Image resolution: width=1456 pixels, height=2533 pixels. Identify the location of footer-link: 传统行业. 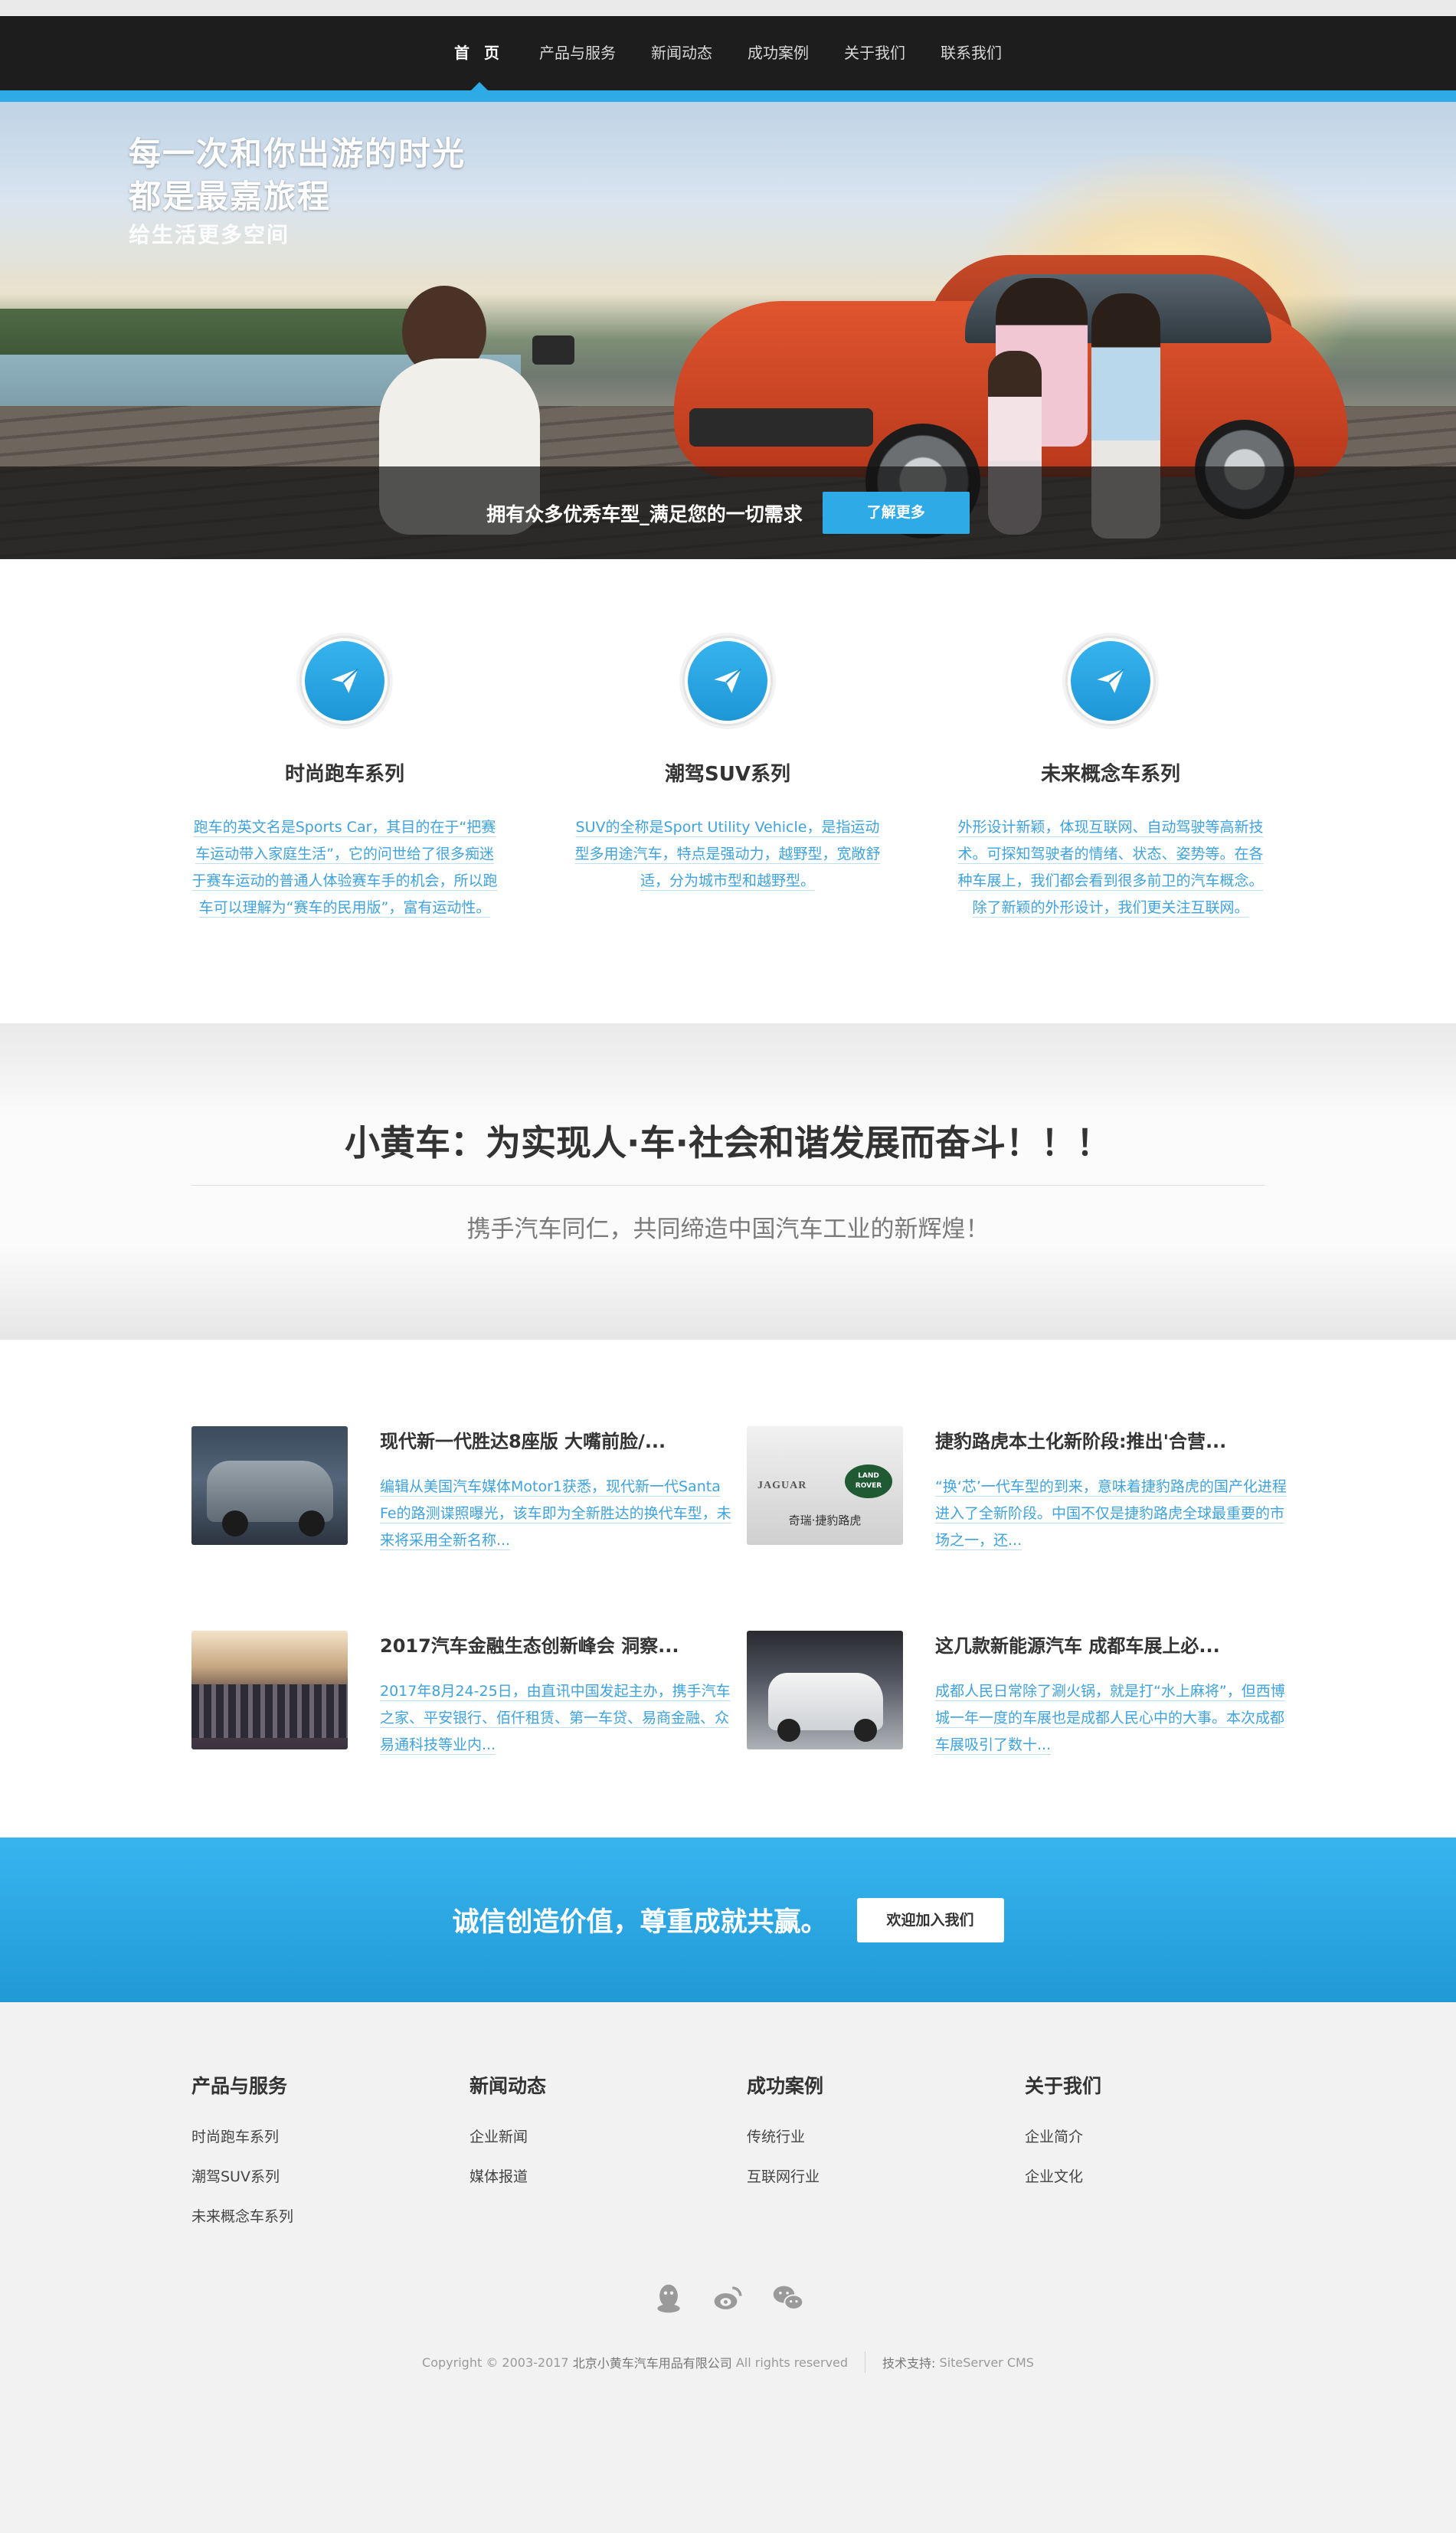
(785, 2137).